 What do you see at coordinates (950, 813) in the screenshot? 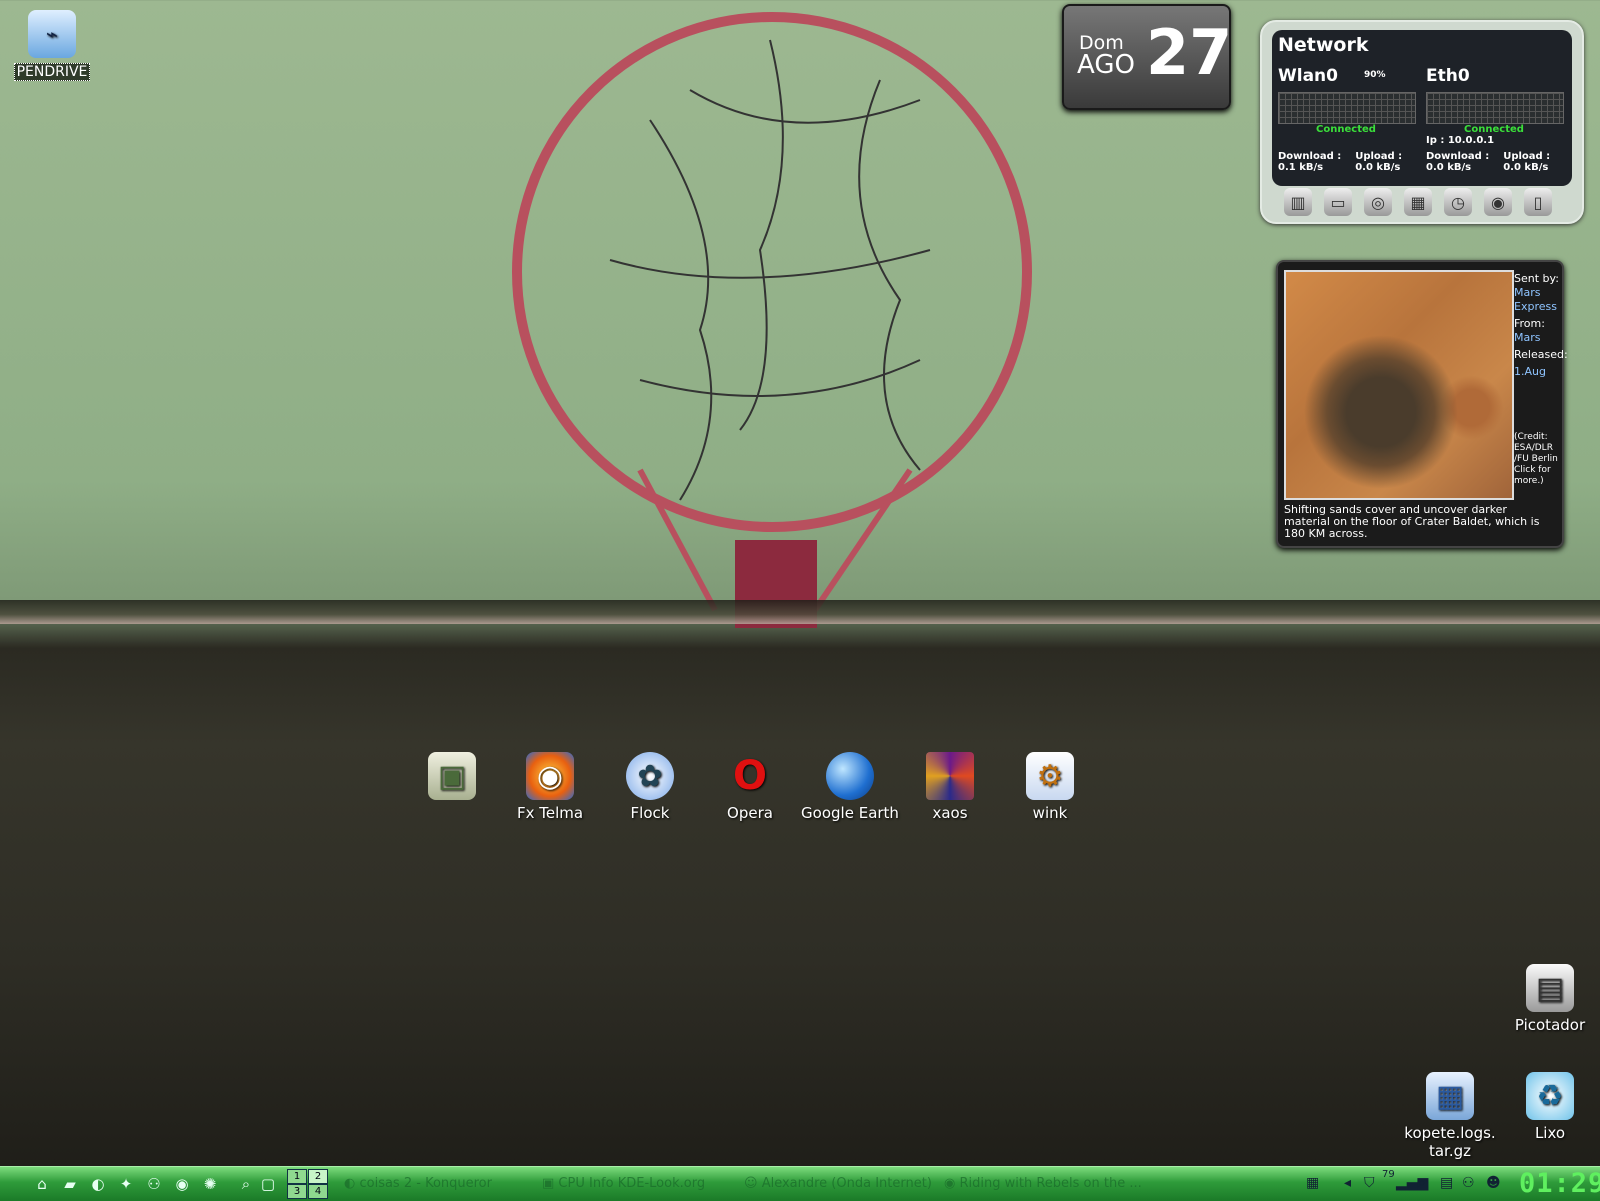
I see `launcher-label: xaos` at bounding box center [950, 813].